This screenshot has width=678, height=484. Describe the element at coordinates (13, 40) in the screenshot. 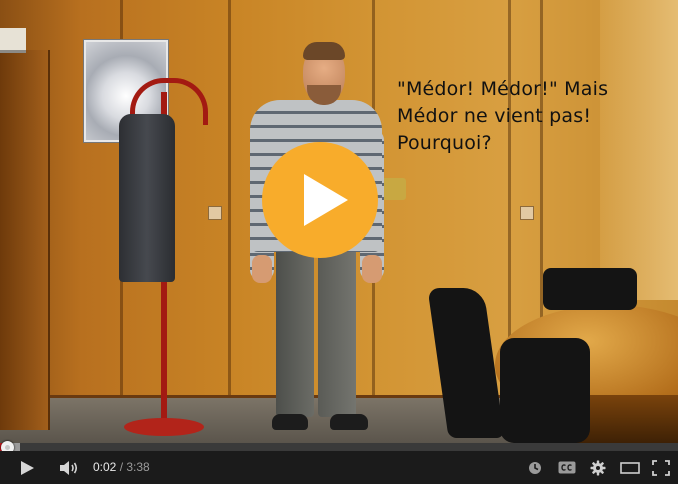

I see `shelf` at that location.